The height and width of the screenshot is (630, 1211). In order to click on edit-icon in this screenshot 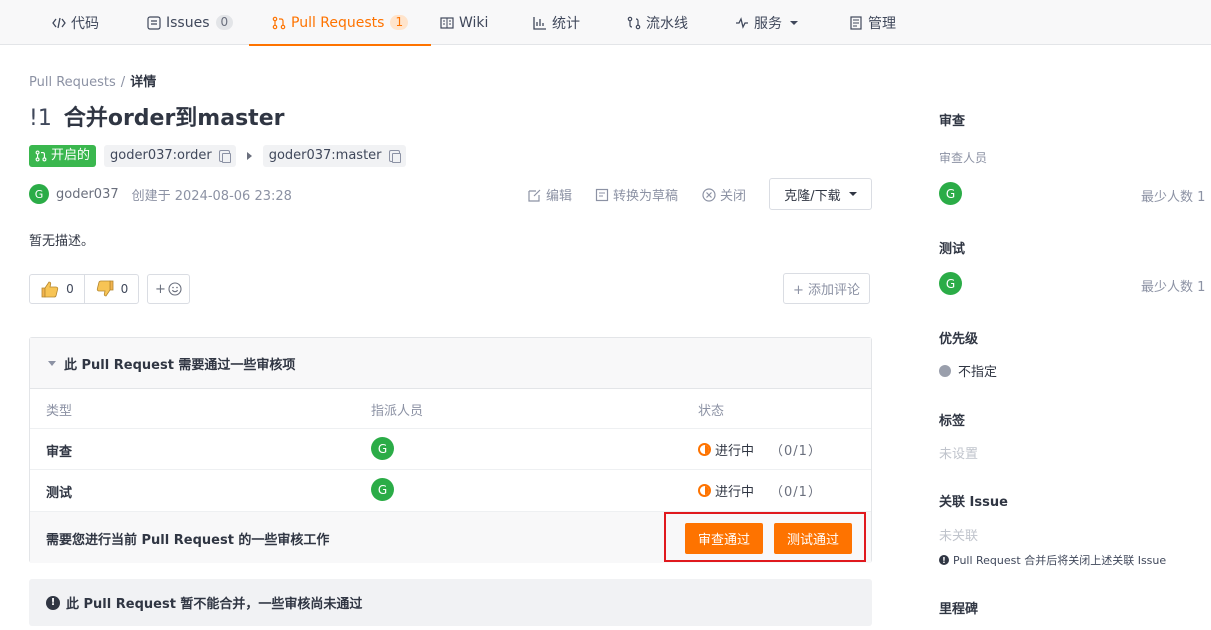, I will do `click(534, 195)`.